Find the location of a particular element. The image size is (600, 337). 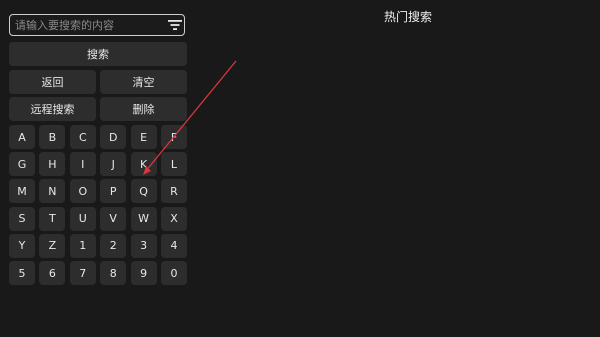

key-6: 6 is located at coordinates (52, 273).